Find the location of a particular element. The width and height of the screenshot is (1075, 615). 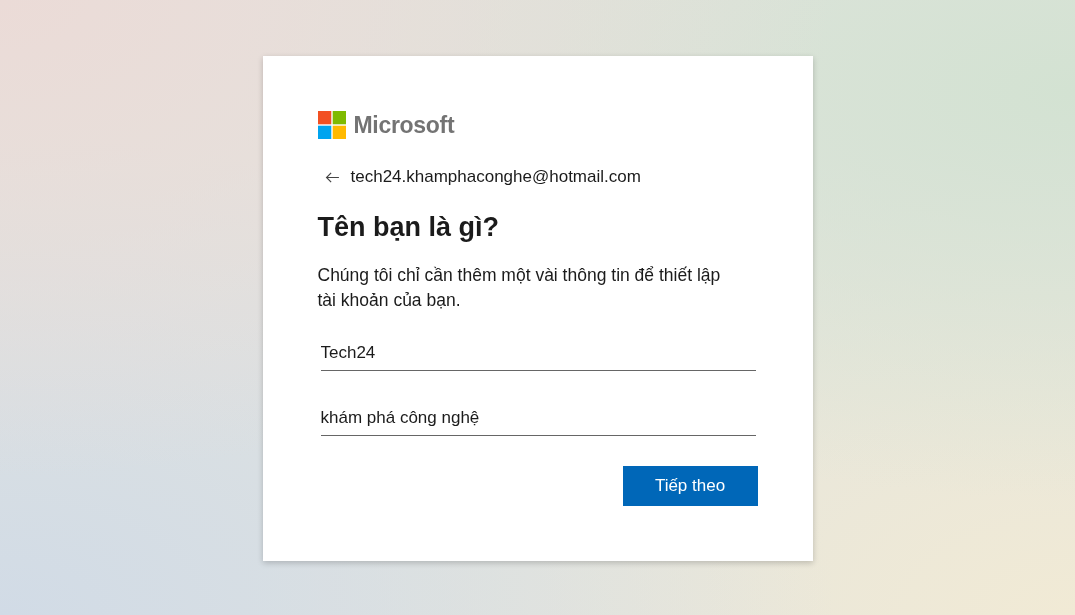

name-input-field: khám phá công nghệ is located at coordinates (538, 418).